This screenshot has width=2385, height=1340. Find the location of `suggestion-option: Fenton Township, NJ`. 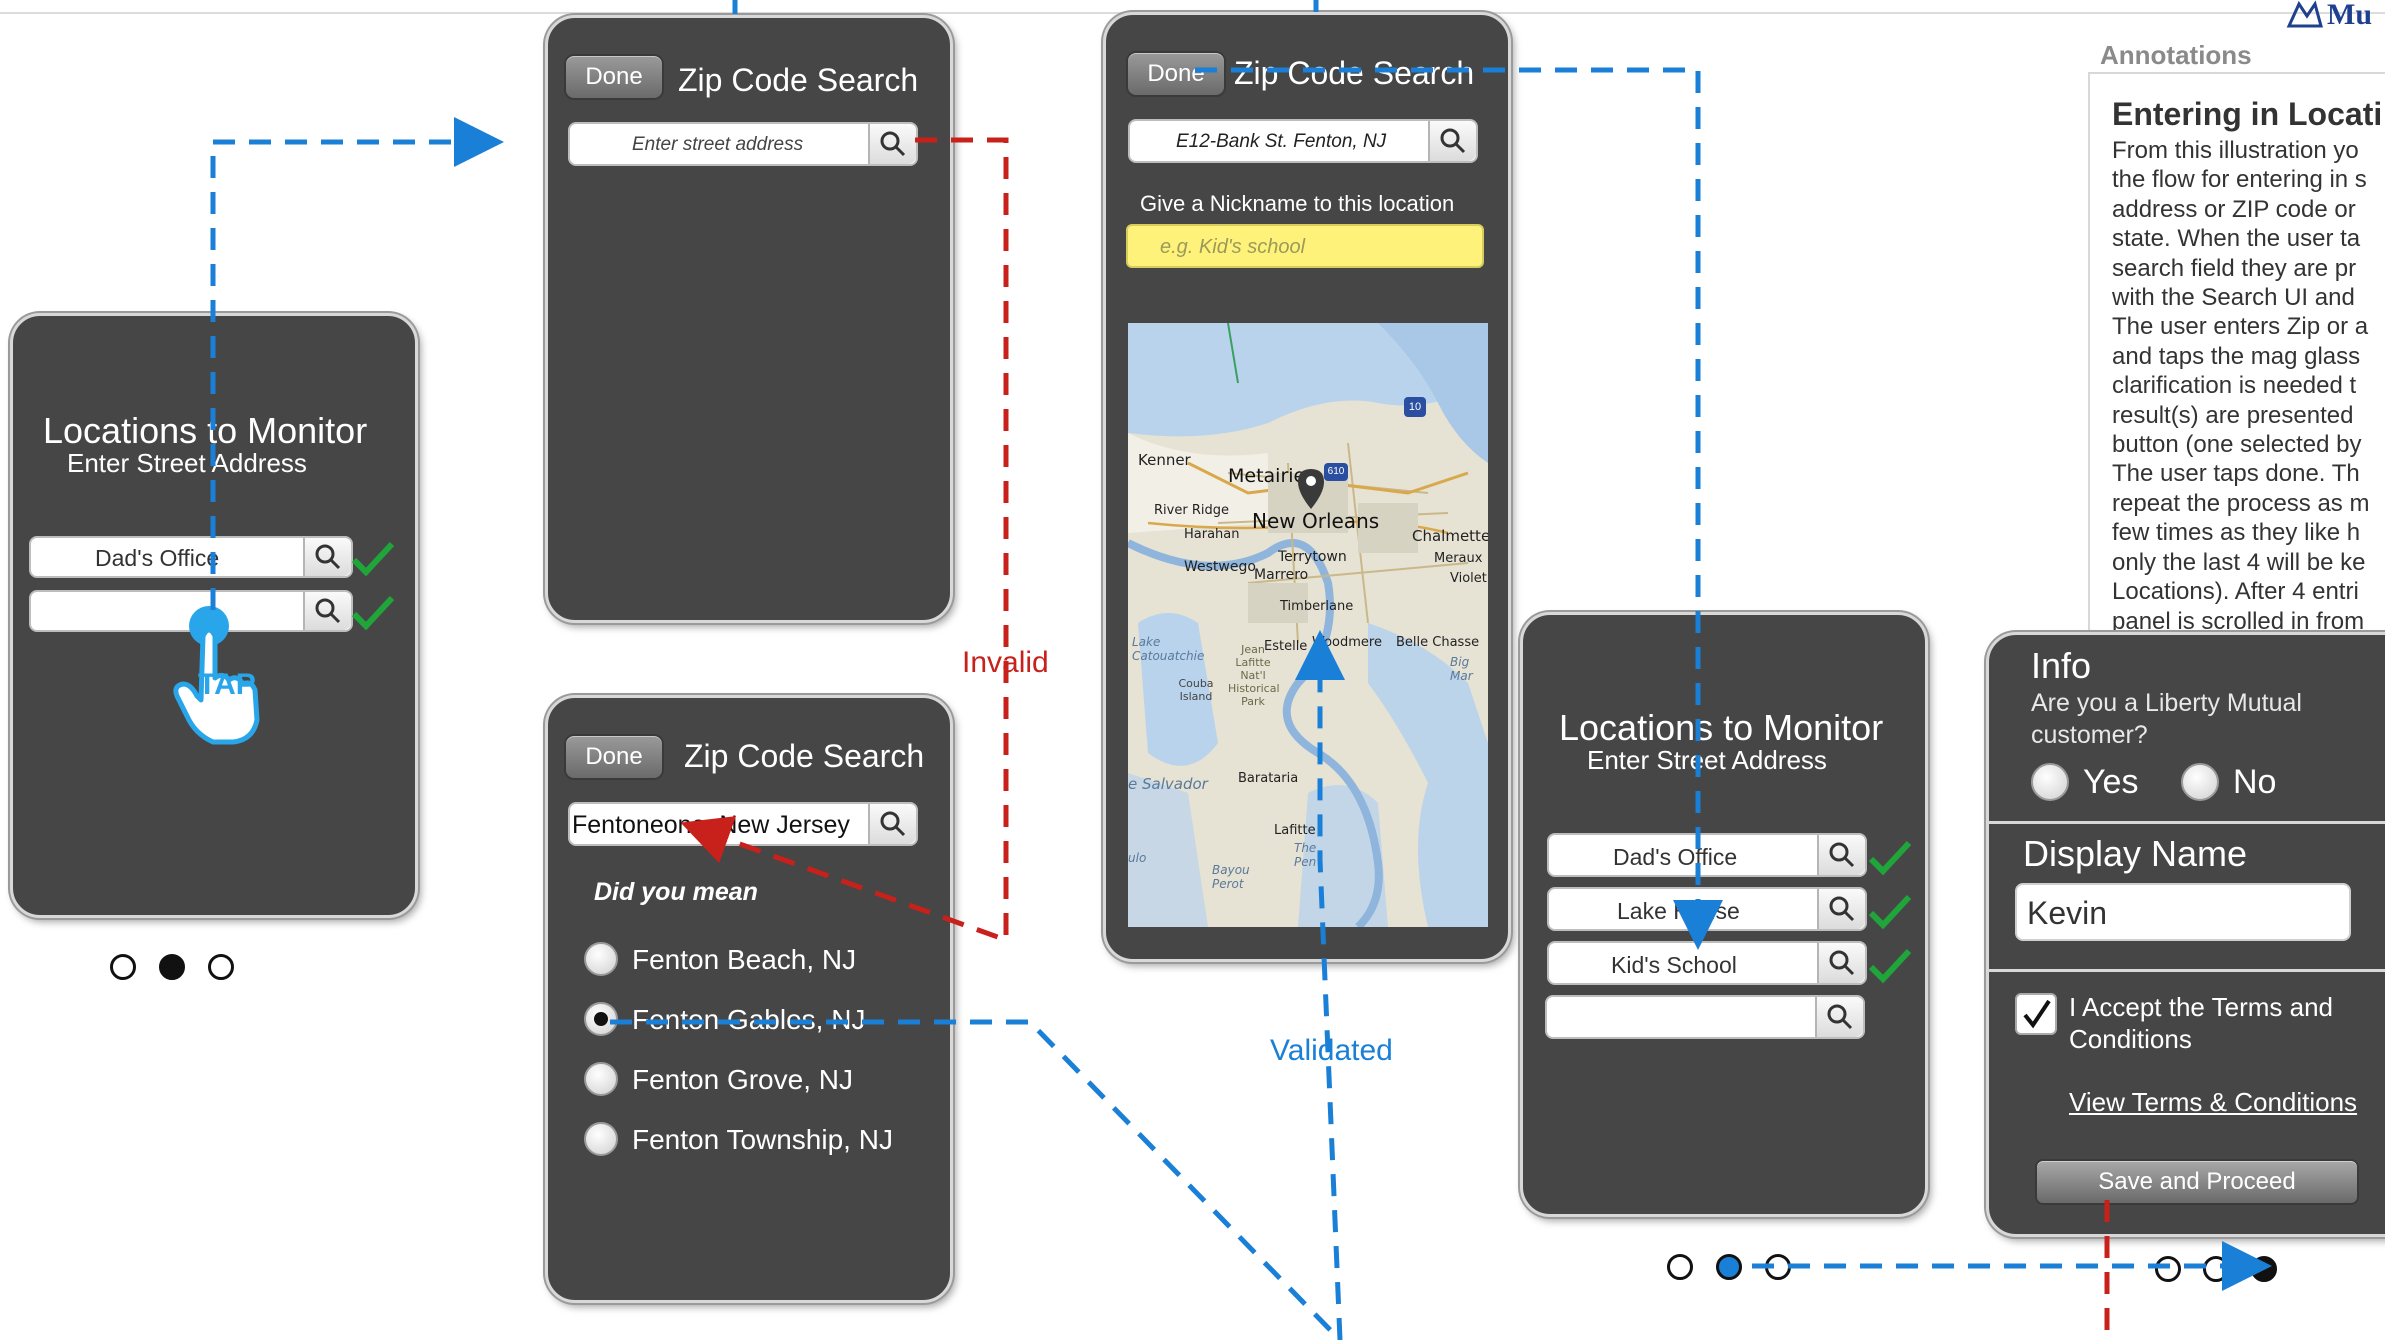

suggestion-option: Fenton Township, NJ is located at coordinates (754, 1142).